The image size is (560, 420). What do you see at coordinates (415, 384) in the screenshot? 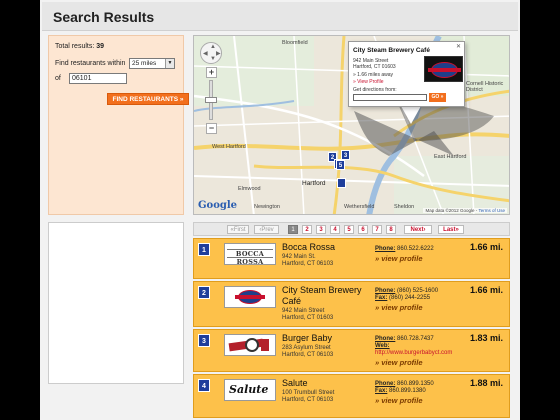
I see `phone-value: 860.899.1350` at bounding box center [415, 384].